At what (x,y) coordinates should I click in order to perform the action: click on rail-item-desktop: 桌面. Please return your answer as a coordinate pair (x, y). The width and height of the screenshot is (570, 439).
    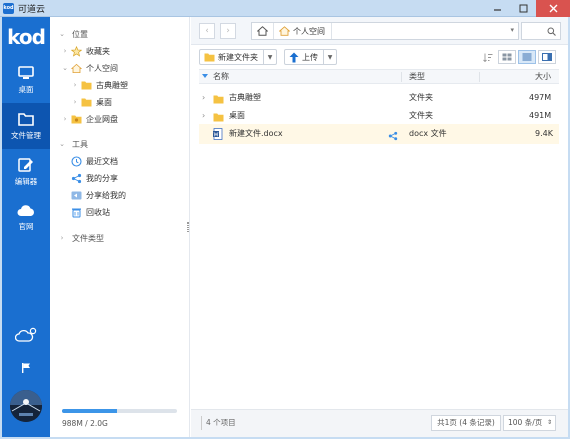
    Looking at the image, I should click on (26, 80).